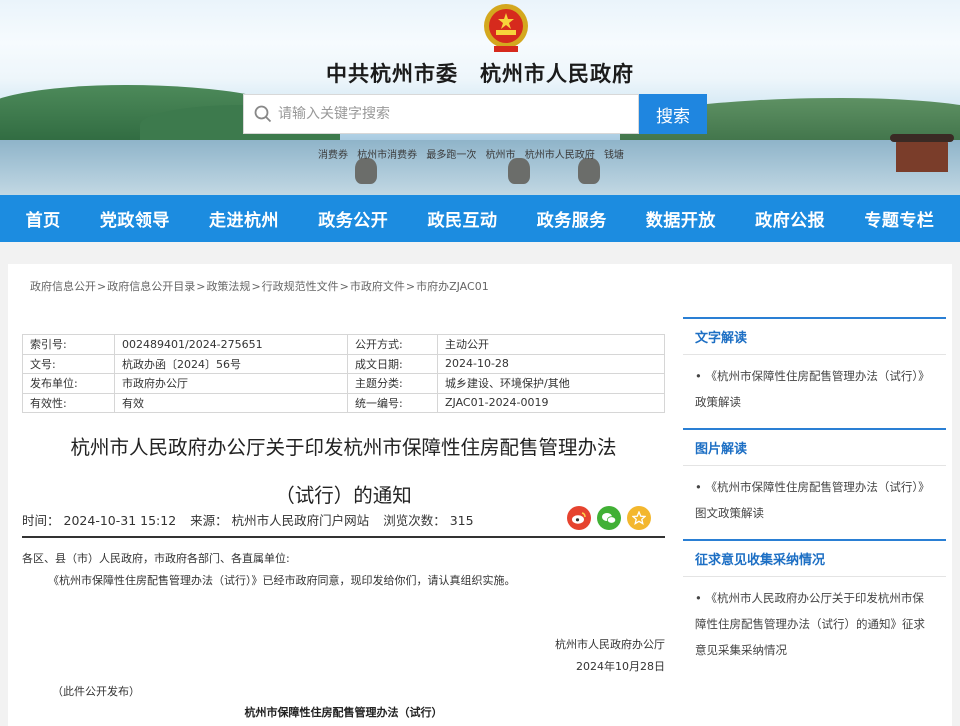 The height and width of the screenshot is (726, 960). Describe the element at coordinates (551, 402) in the screenshot. I see `meta-value: ZJAC01-2024-0019` at that location.